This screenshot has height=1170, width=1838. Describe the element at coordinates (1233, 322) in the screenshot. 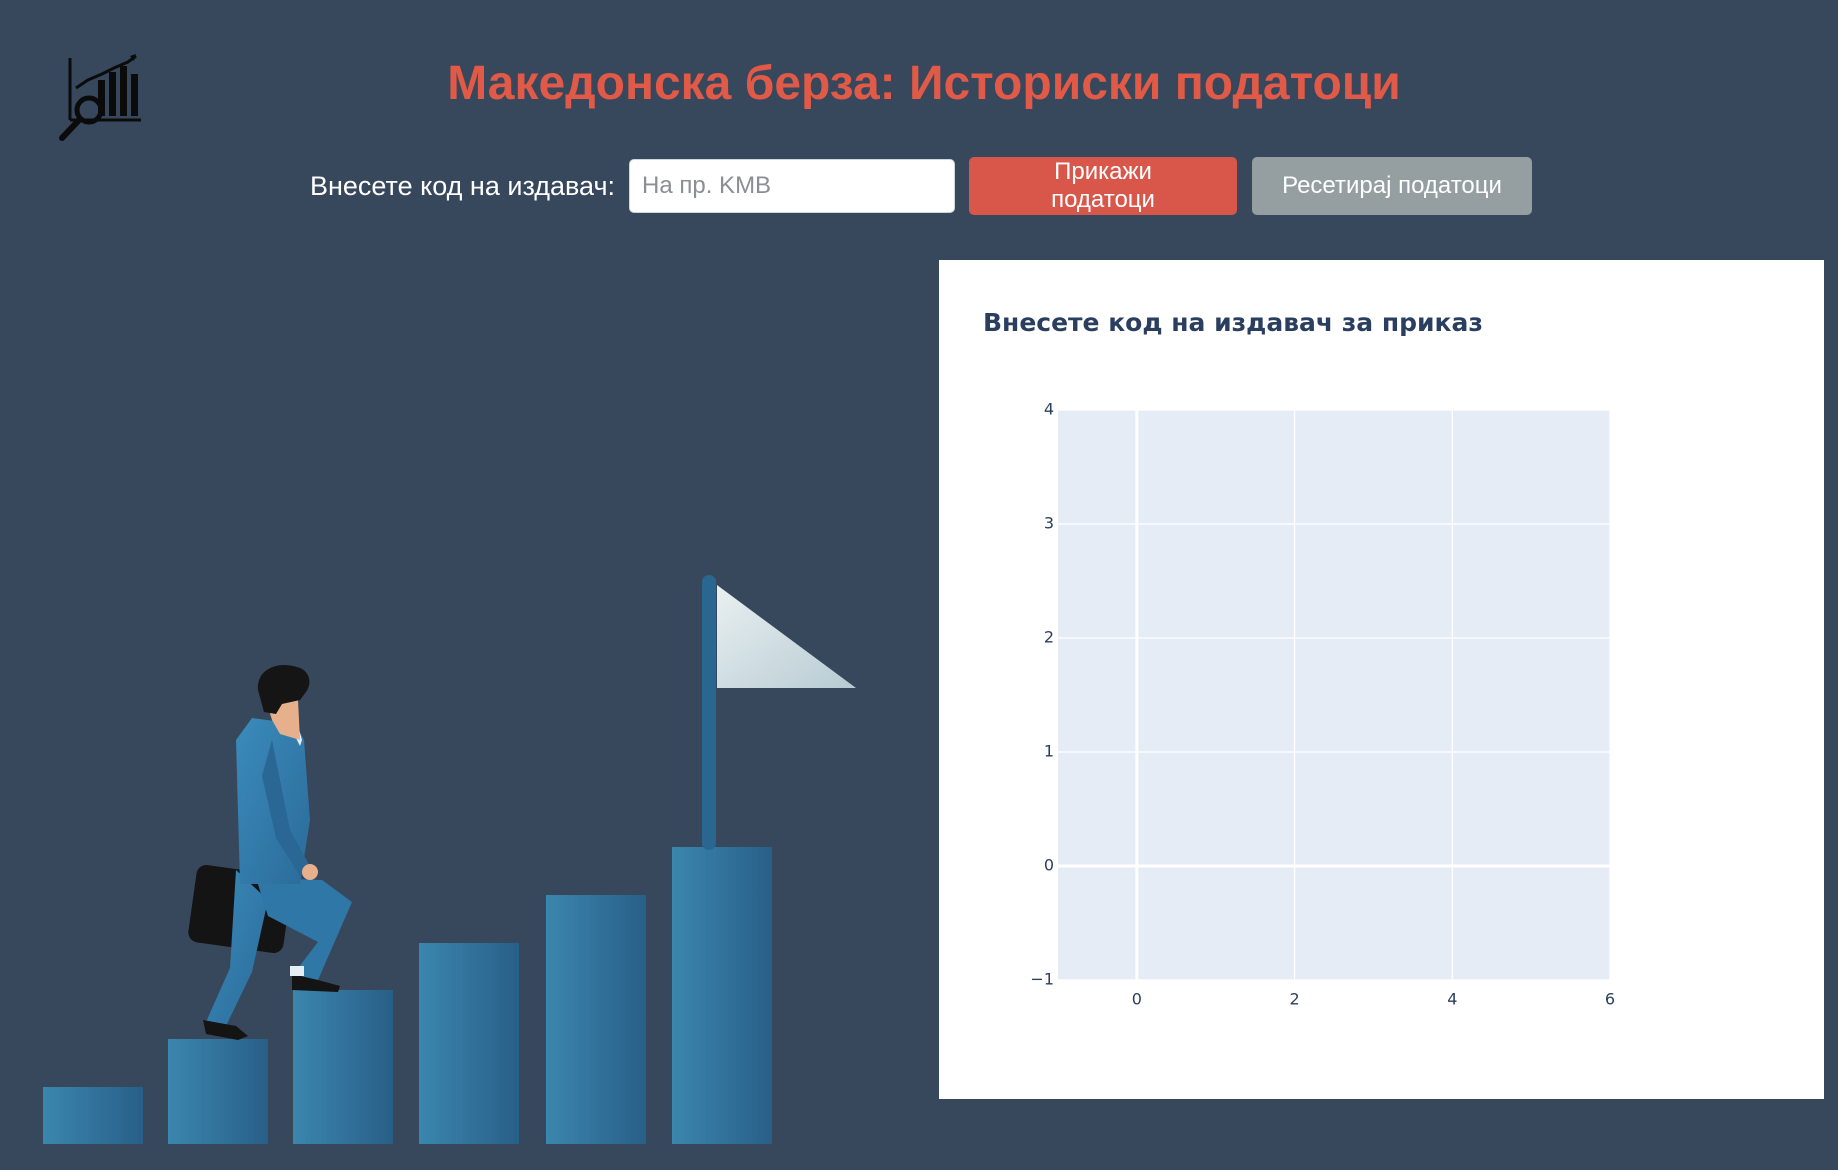

I see `chart-title: Внесете код на издавач за приказ` at that location.